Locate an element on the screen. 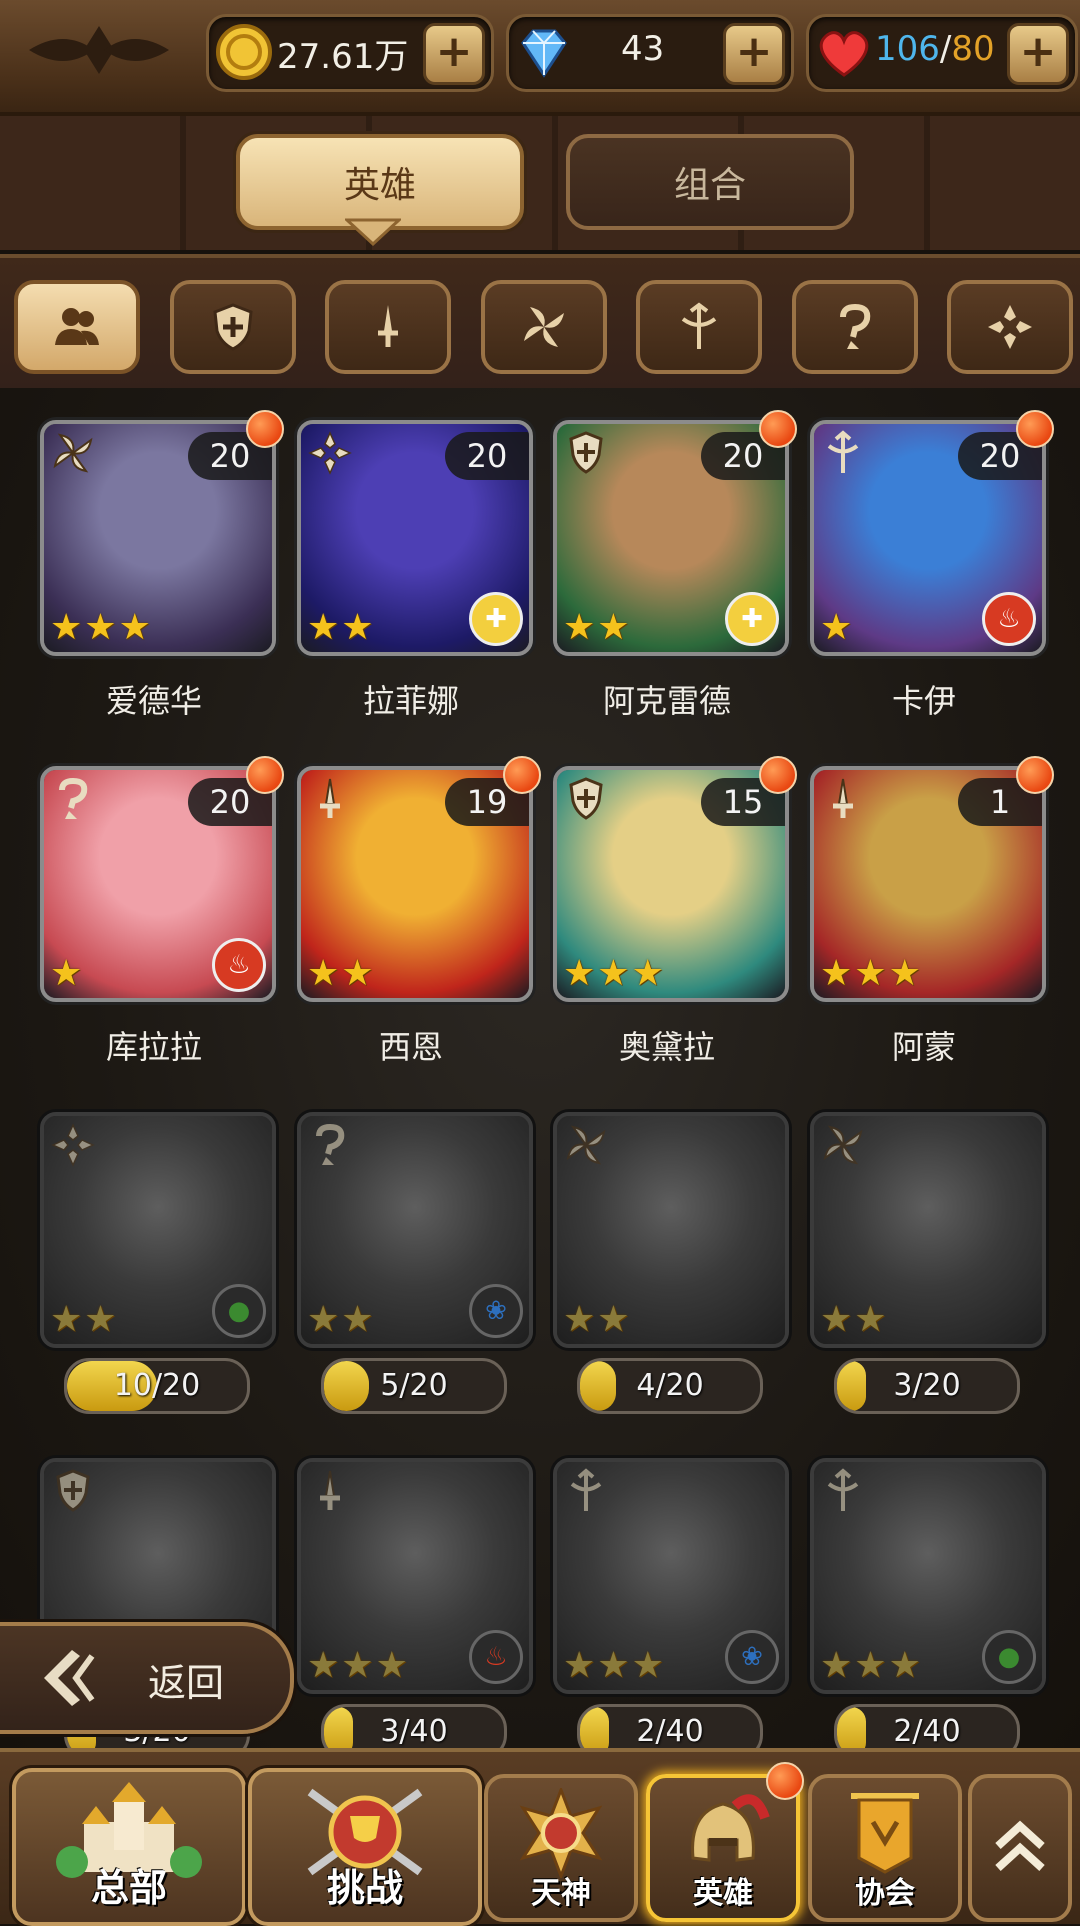 The height and width of the screenshot is (1926, 1080). resource-bar: 27.61万 + 43 + 106/80 + is located at coordinates (540, 58).